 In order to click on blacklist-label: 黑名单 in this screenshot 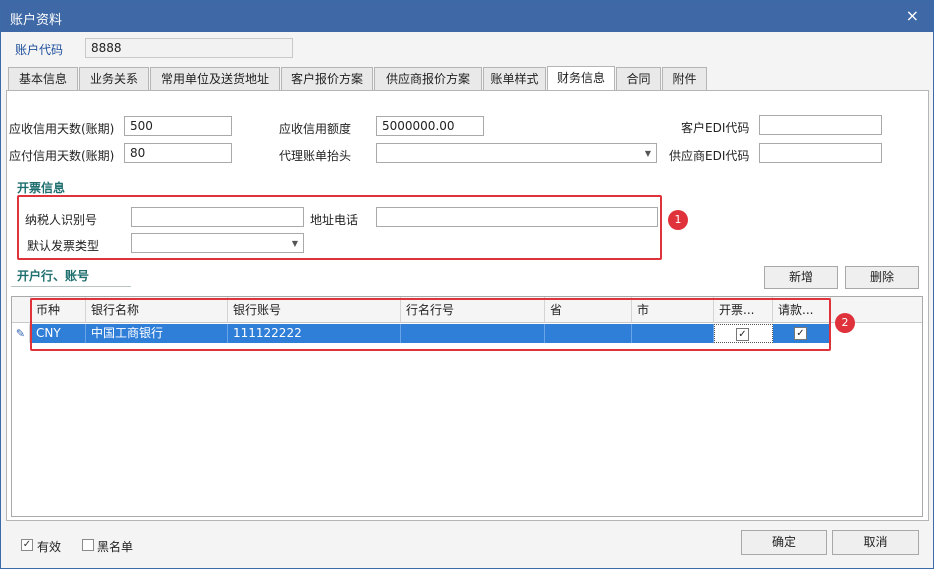, I will do `click(115, 547)`.